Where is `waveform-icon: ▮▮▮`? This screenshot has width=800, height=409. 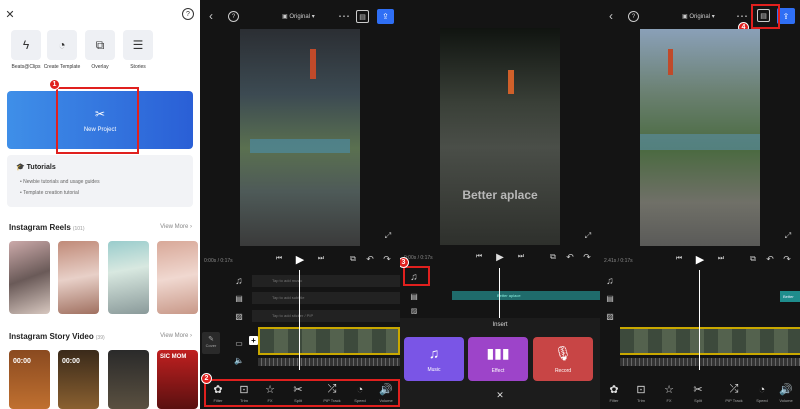 waveform-icon: ▮▮▮ is located at coordinates (498, 353).